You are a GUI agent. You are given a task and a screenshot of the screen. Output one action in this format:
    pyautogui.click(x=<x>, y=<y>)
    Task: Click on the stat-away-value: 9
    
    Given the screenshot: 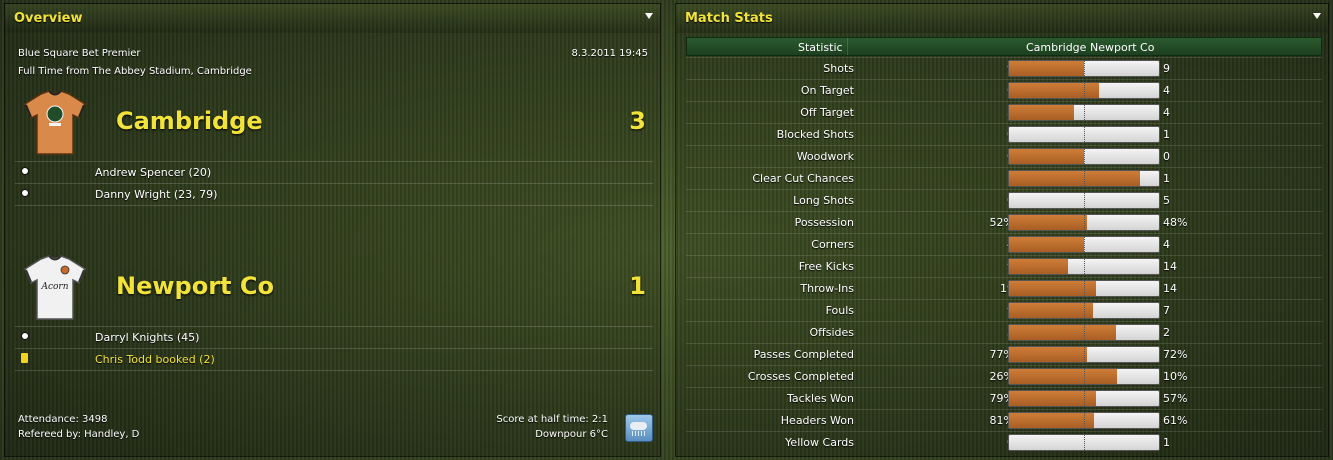 What is the action you would take?
    pyautogui.click(x=1166, y=68)
    